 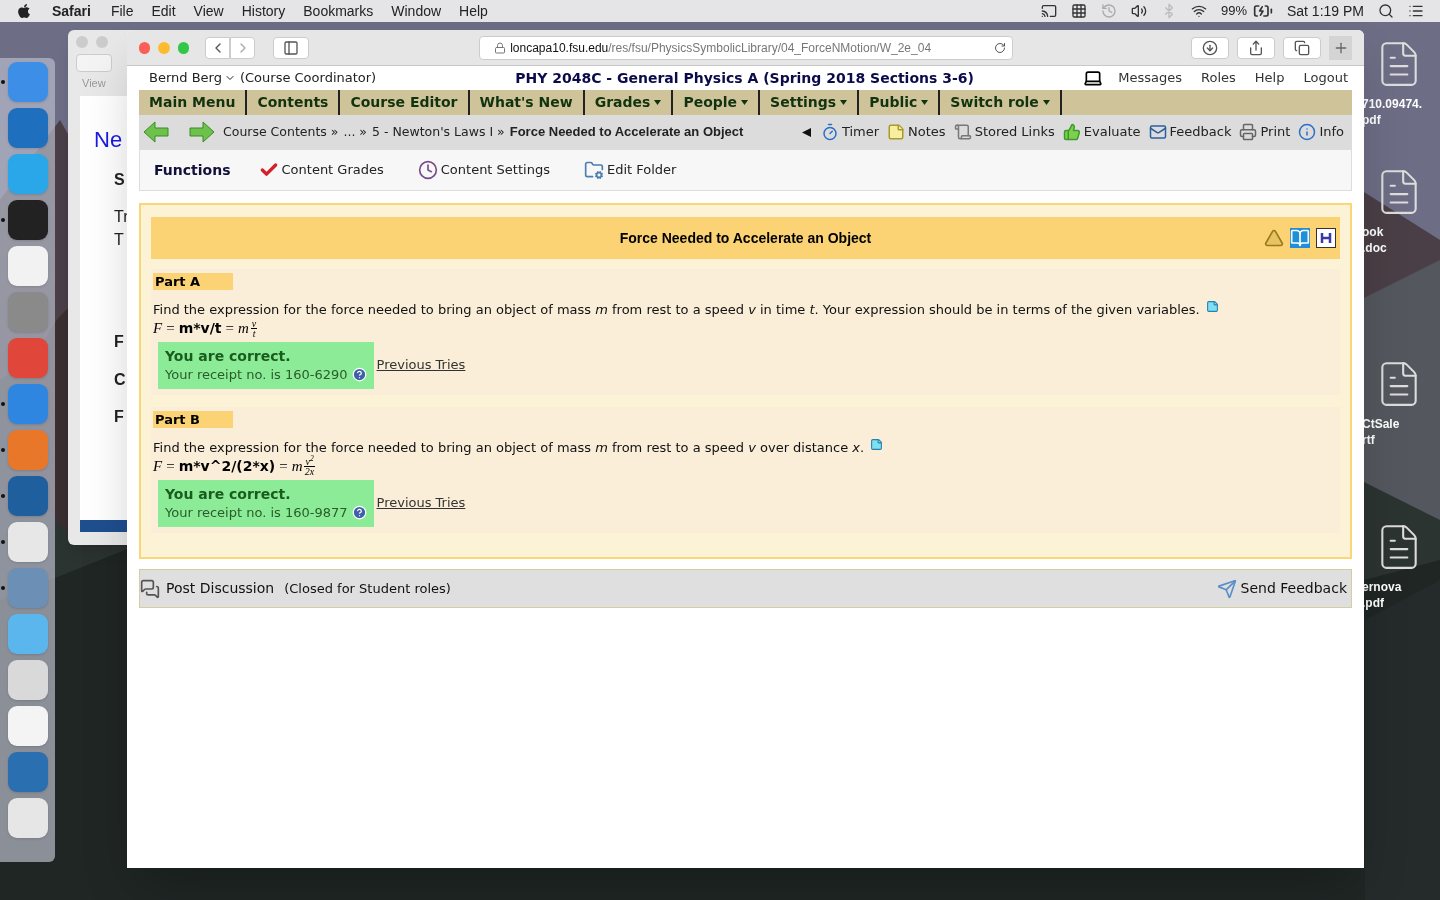 What do you see at coordinates (1248, 132) in the screenshot?
I see `printer-icon` at bounding box center [1248, 132].